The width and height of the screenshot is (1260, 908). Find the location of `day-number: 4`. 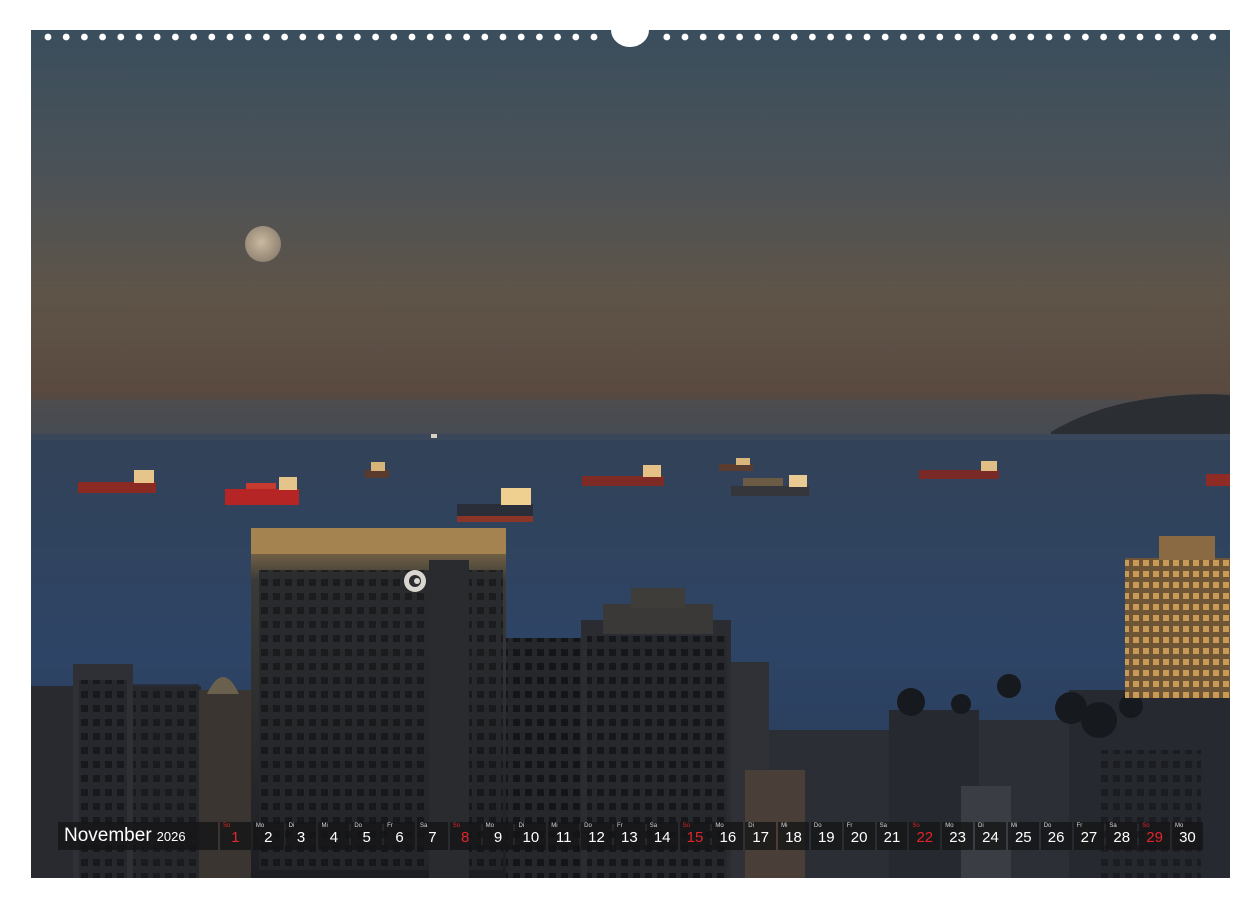

day-number: 4 is located at coordinates (334, 837).